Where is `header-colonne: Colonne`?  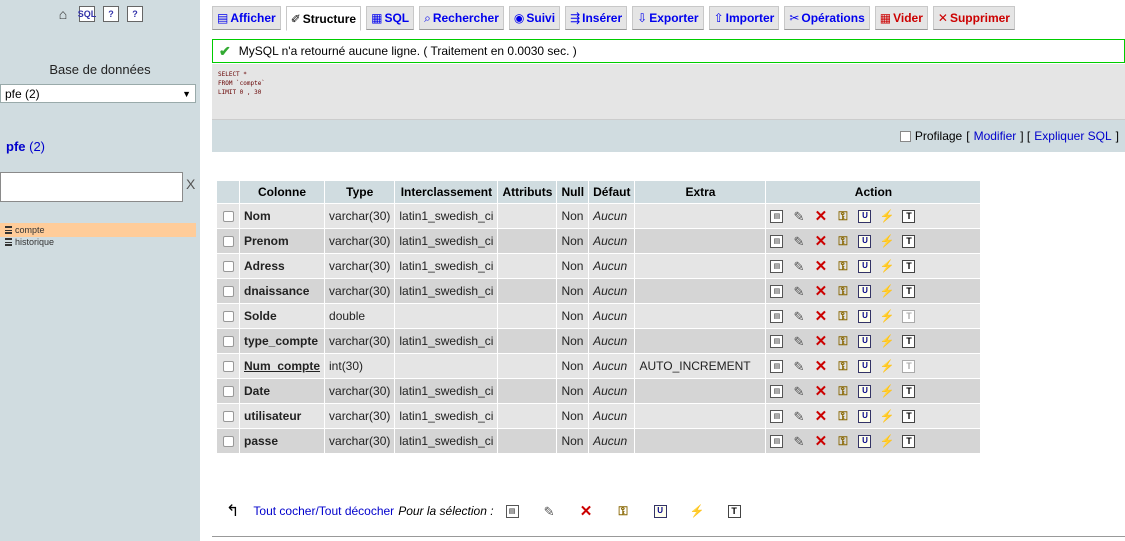 header-colonne: Colonne is located at coordinates (282, 192).